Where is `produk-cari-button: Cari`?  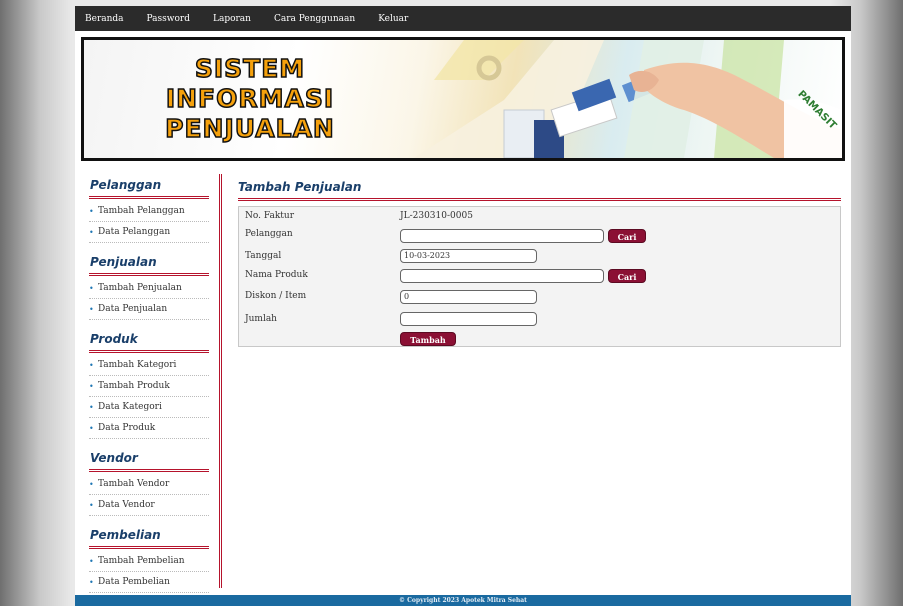 produk-cari-button: Cari is located at coordinates (627, 276).